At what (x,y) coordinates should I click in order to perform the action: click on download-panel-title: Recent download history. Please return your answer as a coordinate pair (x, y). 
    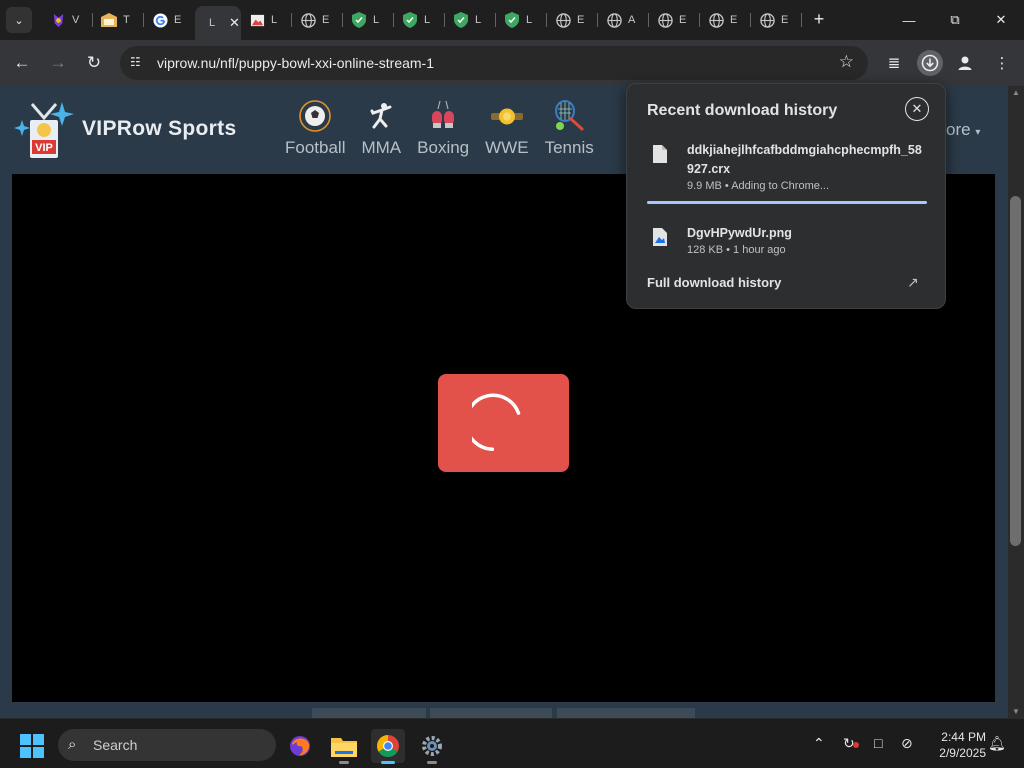
    Looking at the image, I should click on (742, 110).